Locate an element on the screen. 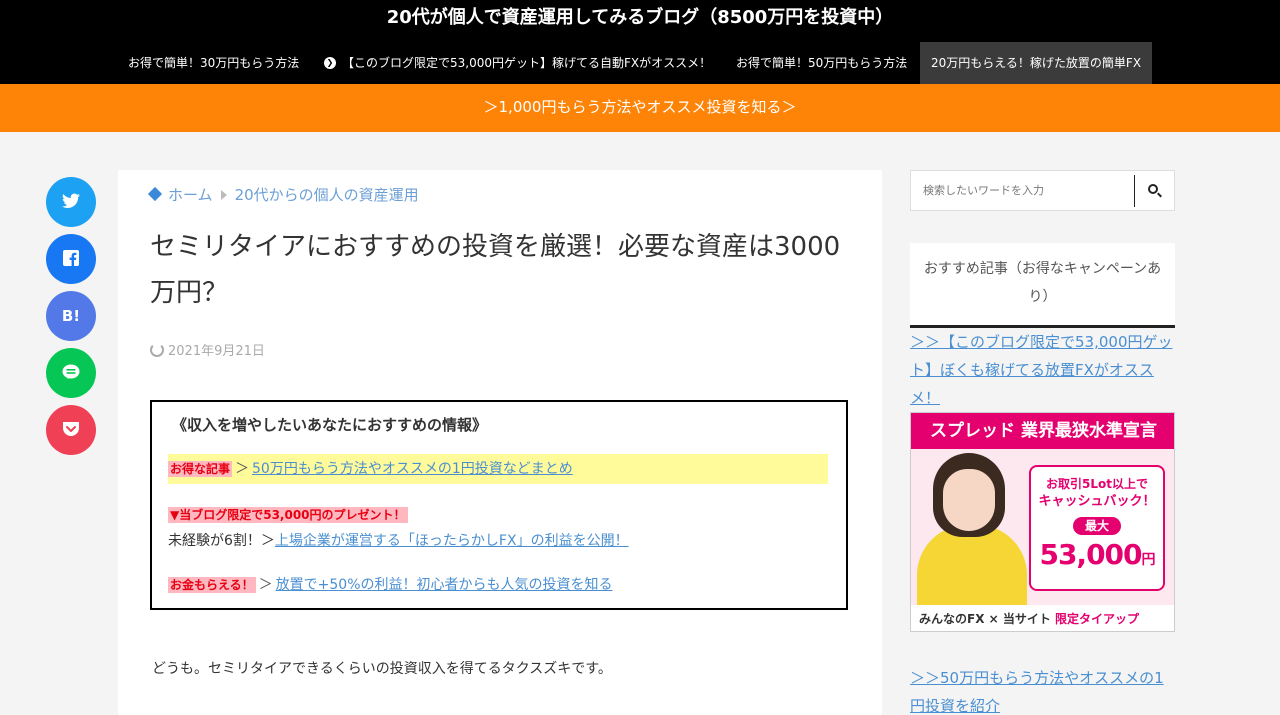 The height and width of the screenshot is (715, 1280). ad-model-face is located at coordinates (969, 500).